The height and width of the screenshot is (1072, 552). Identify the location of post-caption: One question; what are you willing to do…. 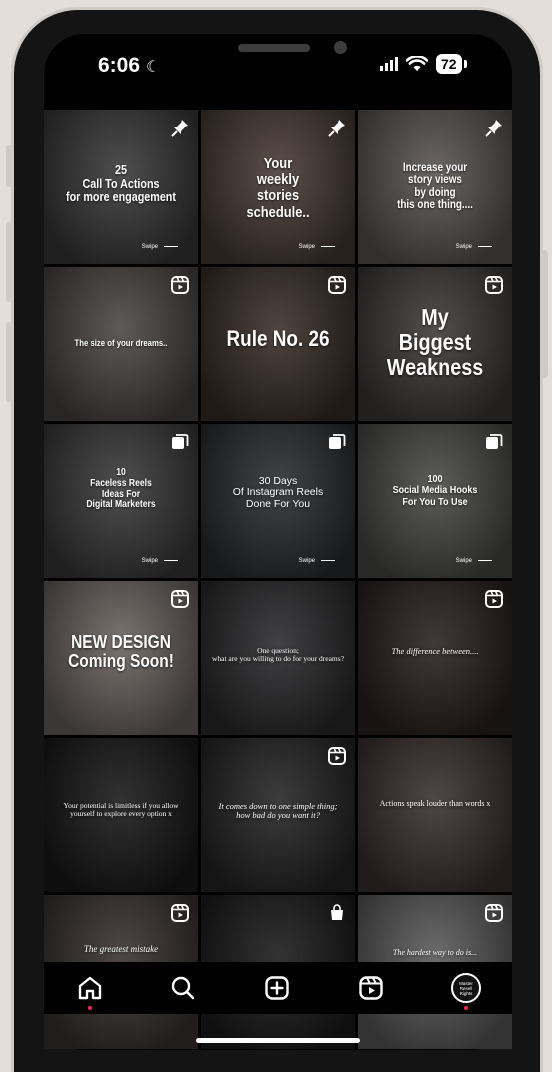
(278, 655).